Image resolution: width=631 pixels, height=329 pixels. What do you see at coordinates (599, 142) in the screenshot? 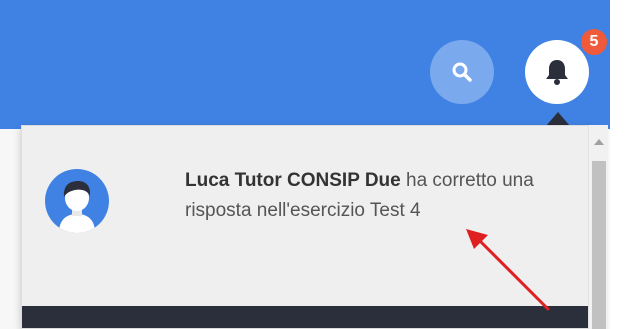
I see `scroll-up-arrow-icon` at bounding box center [599, 142].